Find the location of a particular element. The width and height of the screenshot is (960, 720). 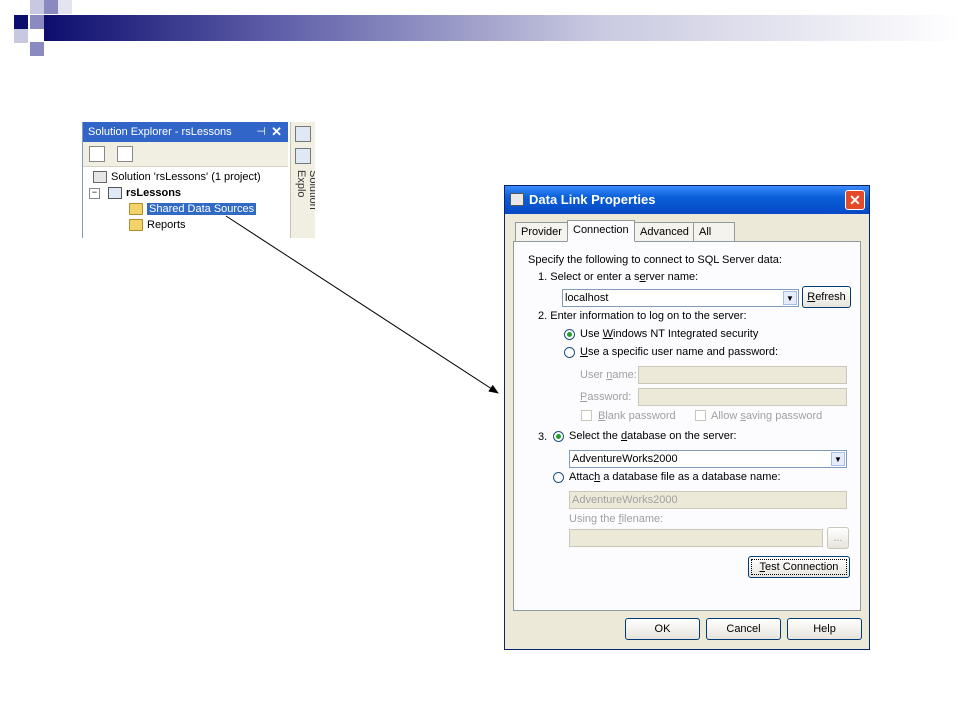

password-label: Password: is located at coordinates (606, 397).